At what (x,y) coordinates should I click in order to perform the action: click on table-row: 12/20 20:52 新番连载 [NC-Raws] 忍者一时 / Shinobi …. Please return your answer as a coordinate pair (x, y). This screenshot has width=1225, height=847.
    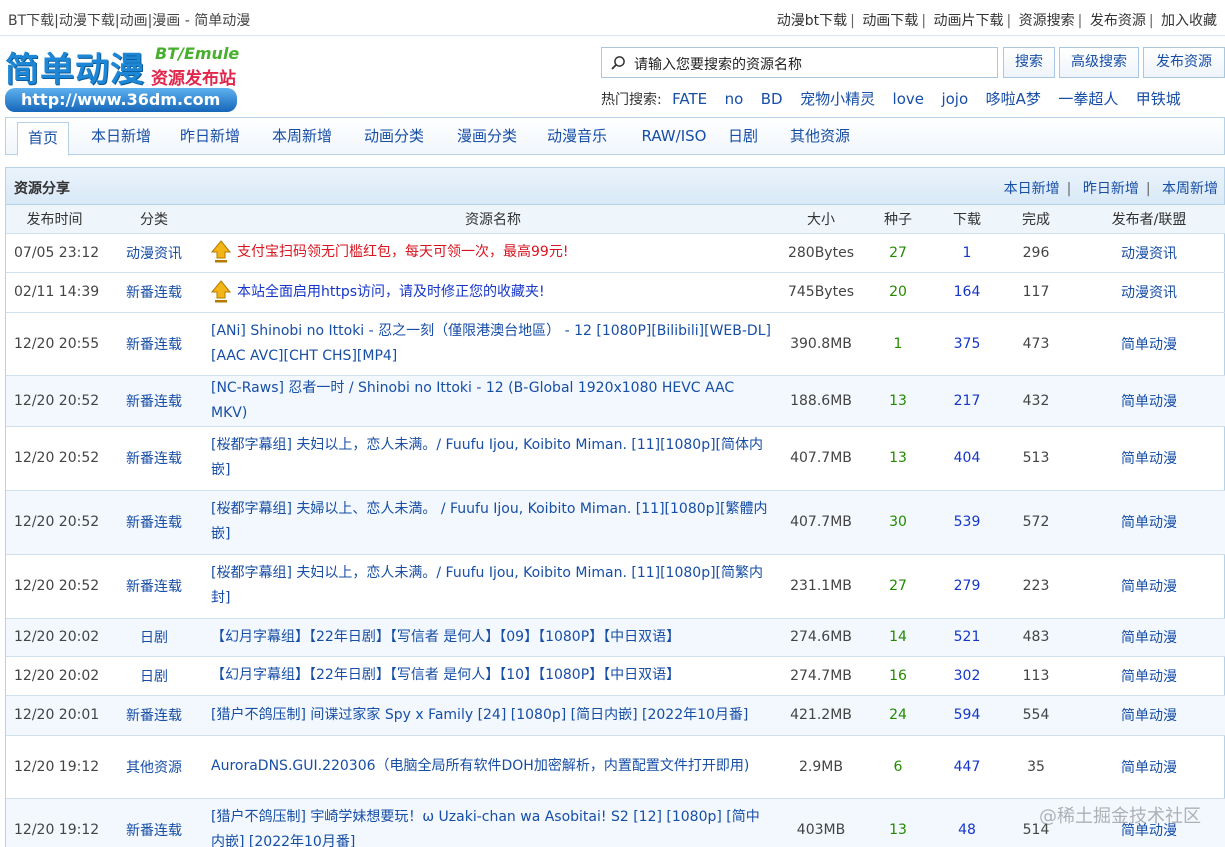
    Looking at the image, I should click on (615, 401).